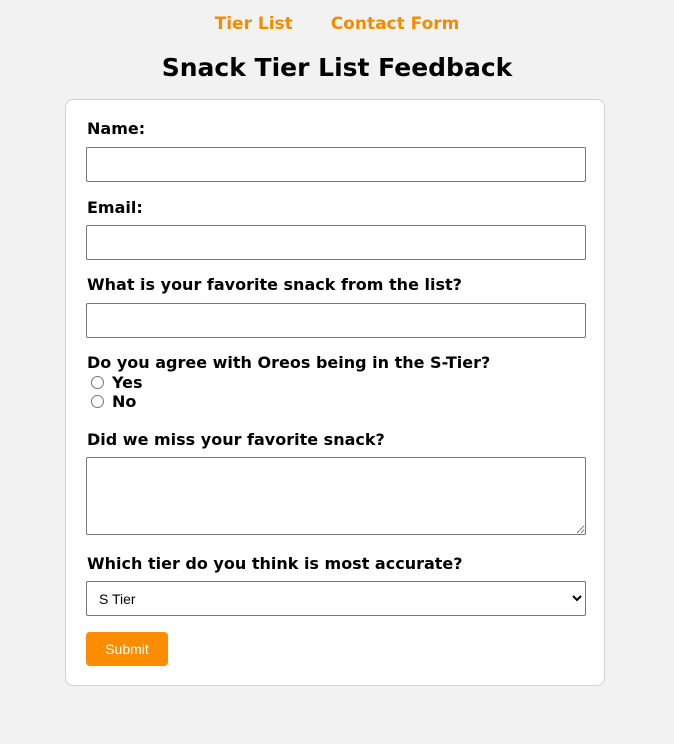 The height and width of the screenshot is (744, 674). I want to click on page-title: Snack Tier List Feedback, so click(337, 67).